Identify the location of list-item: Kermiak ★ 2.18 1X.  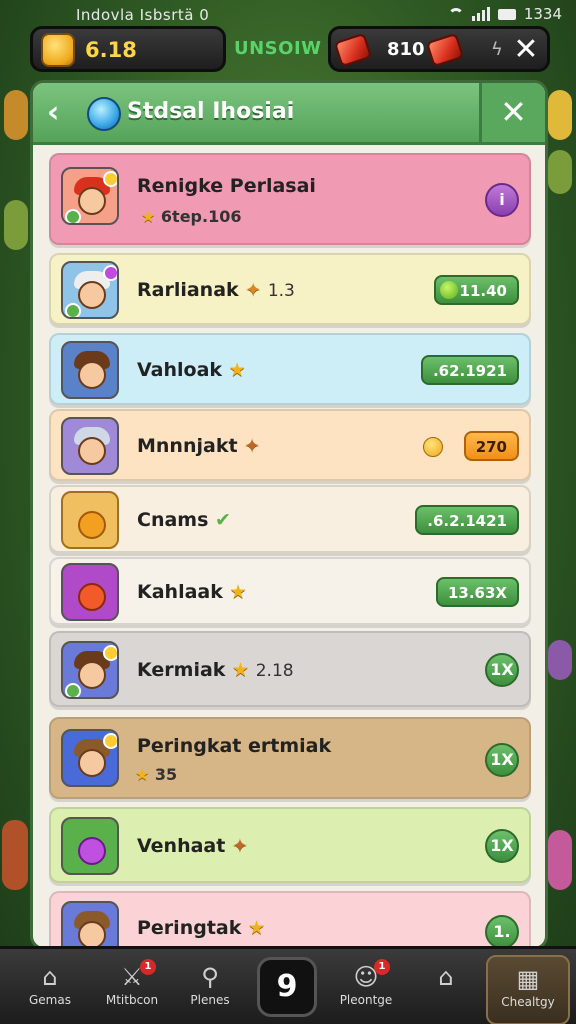
(290, 669).